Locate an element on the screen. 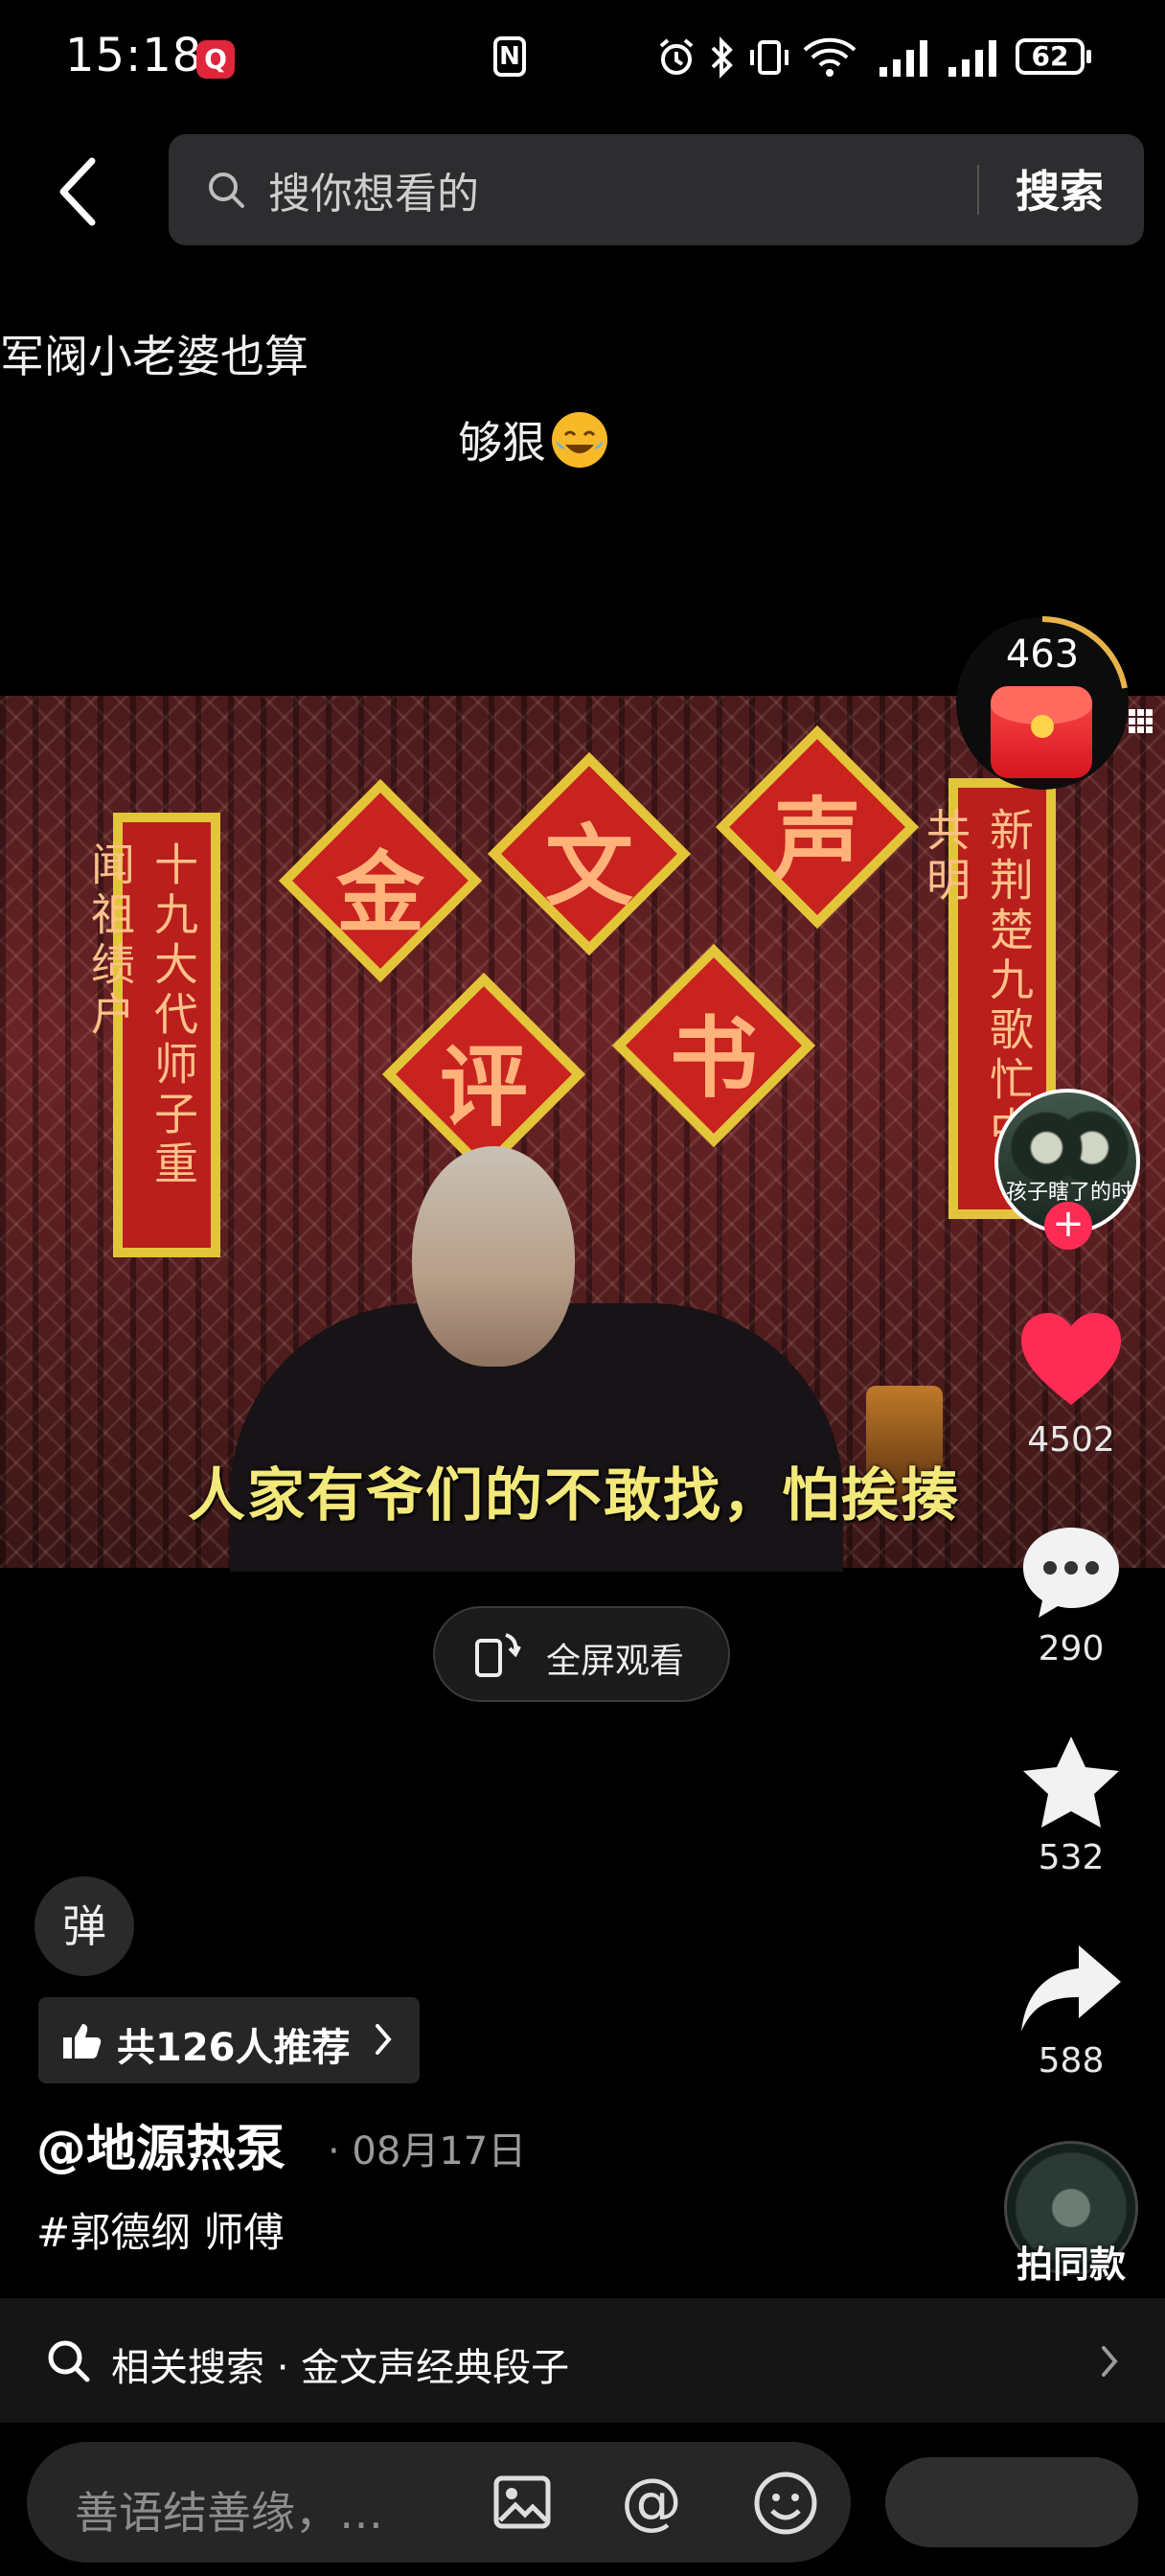  signal-icon-sim1 is located at coordinates (903, 58).